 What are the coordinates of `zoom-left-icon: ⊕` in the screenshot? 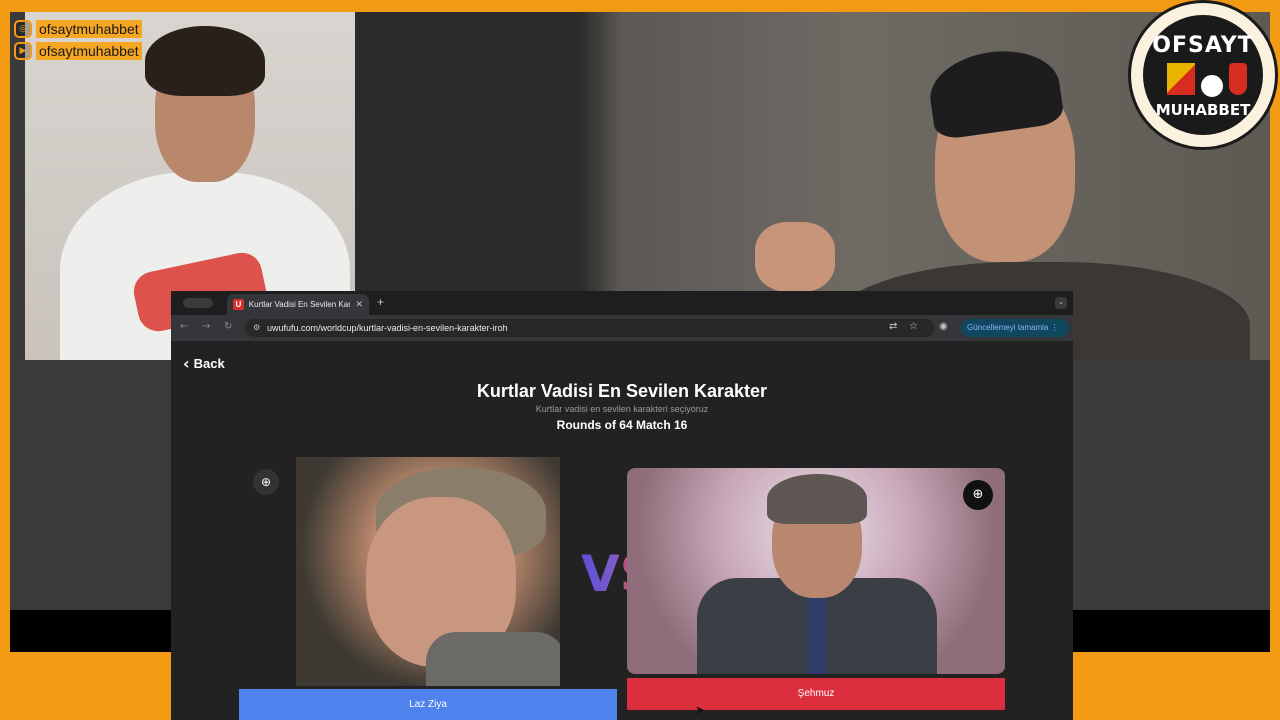 It's located at (266, 482).